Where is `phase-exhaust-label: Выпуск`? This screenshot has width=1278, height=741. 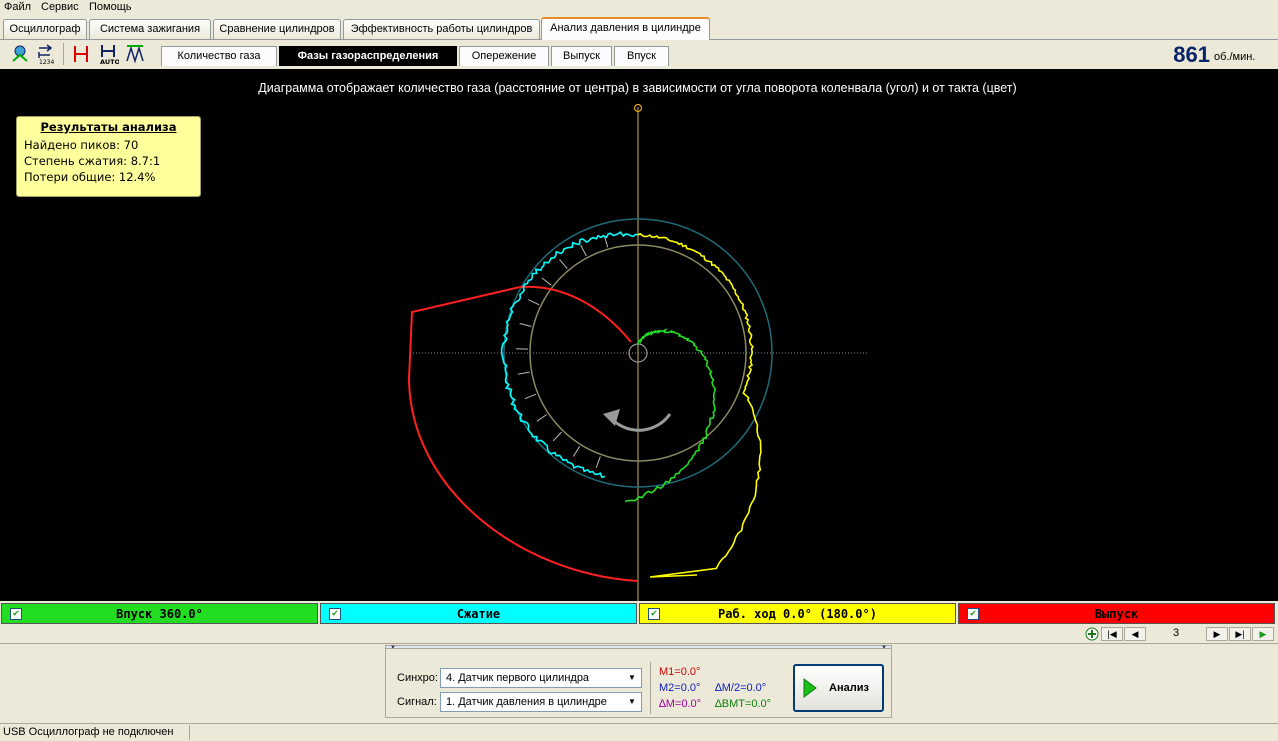
phase-exhaust-label: Выпуск is located at coordinates (1116, 614).